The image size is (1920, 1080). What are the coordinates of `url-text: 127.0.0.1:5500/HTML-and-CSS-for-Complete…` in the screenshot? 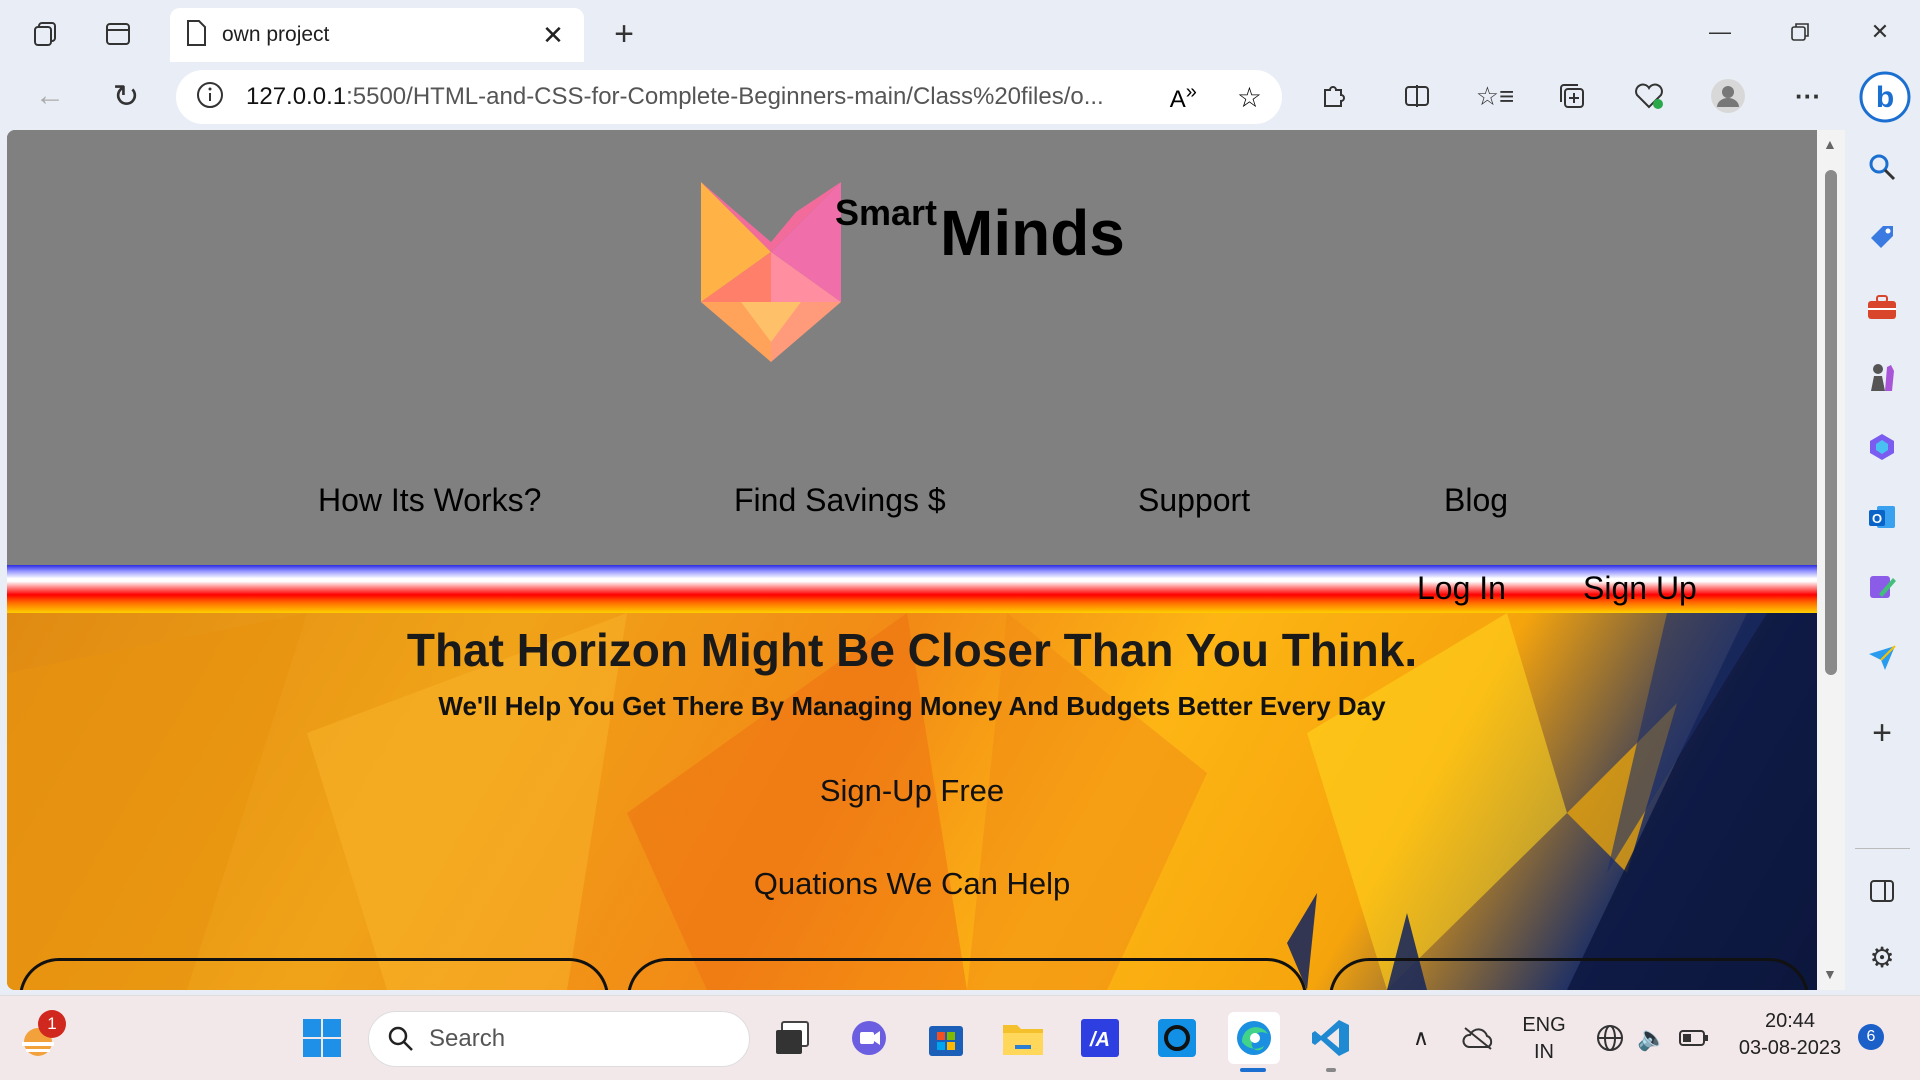 It's located at (675, 96).